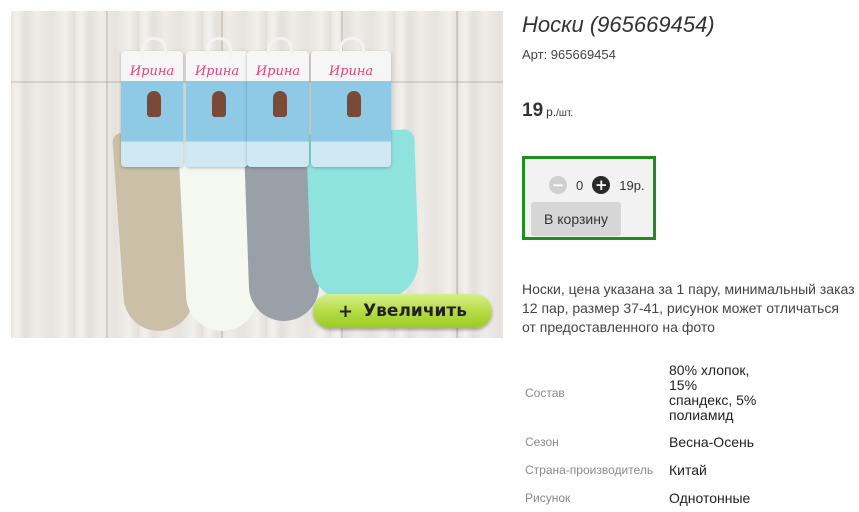 This screenshot has height=512, width=859. What do you see at coordinates (545, 393) in the screenshot?
I see `property-key: Состав` at bounding box center [545, 393].